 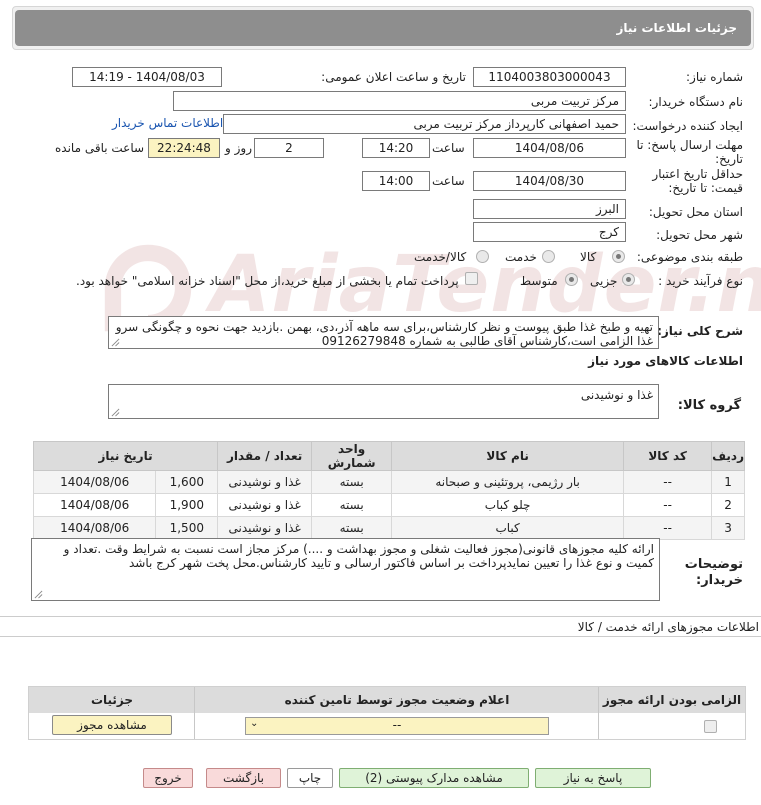 I want to click on validity-time-label: ساعت, so click(x=448, y=181).